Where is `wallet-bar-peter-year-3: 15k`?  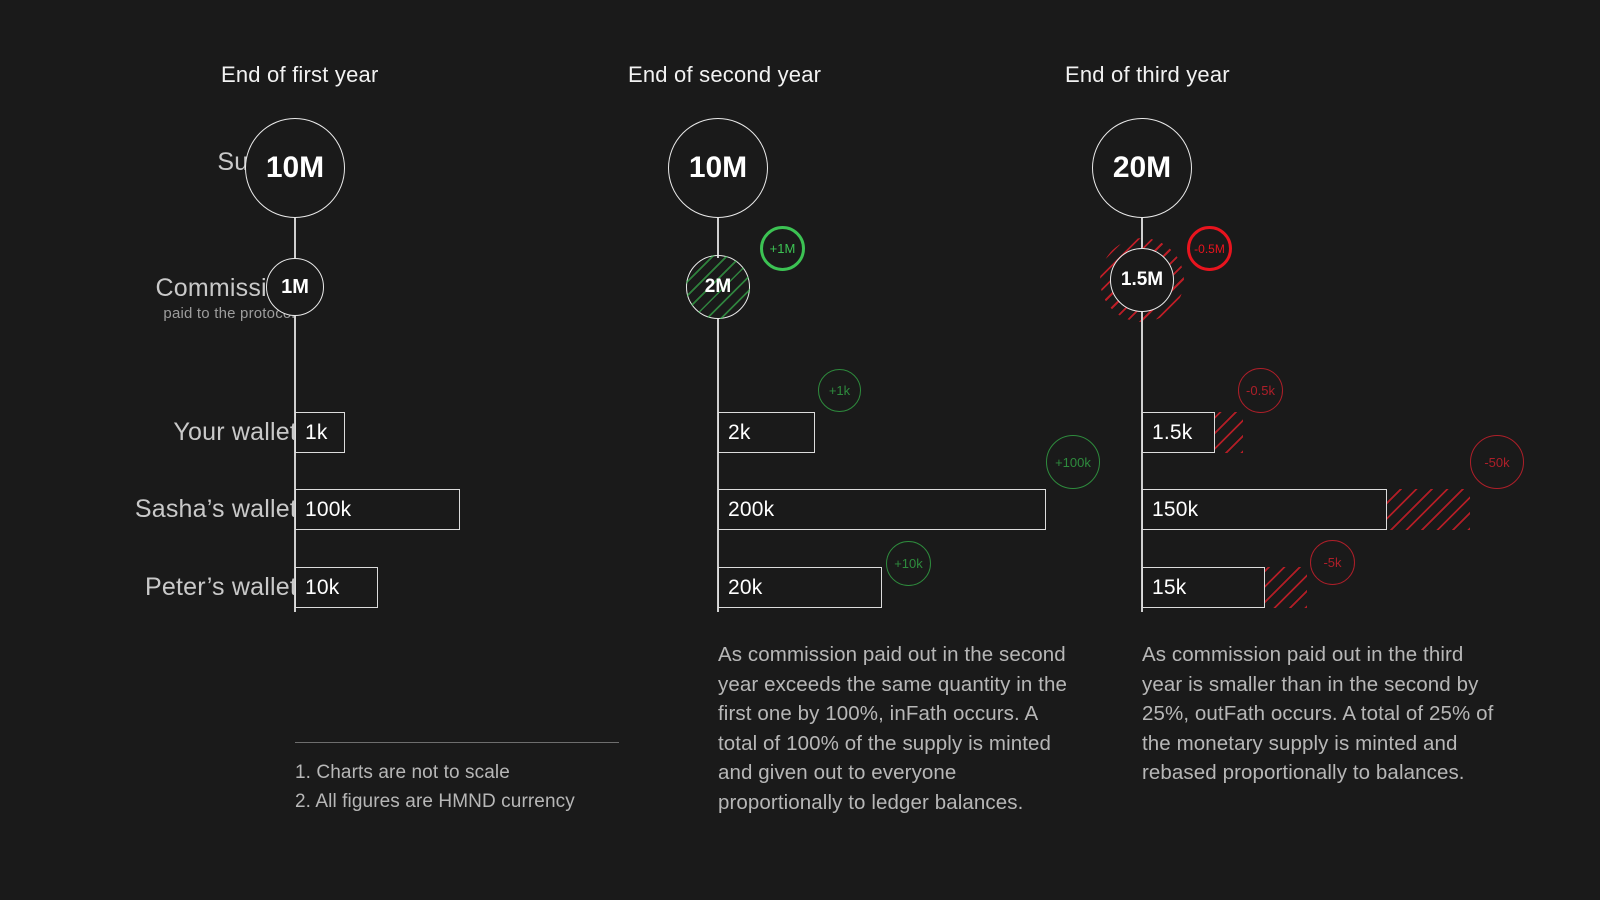
wallet-bar-peter-year-3: 15k is located at coordinates (1292, 587).